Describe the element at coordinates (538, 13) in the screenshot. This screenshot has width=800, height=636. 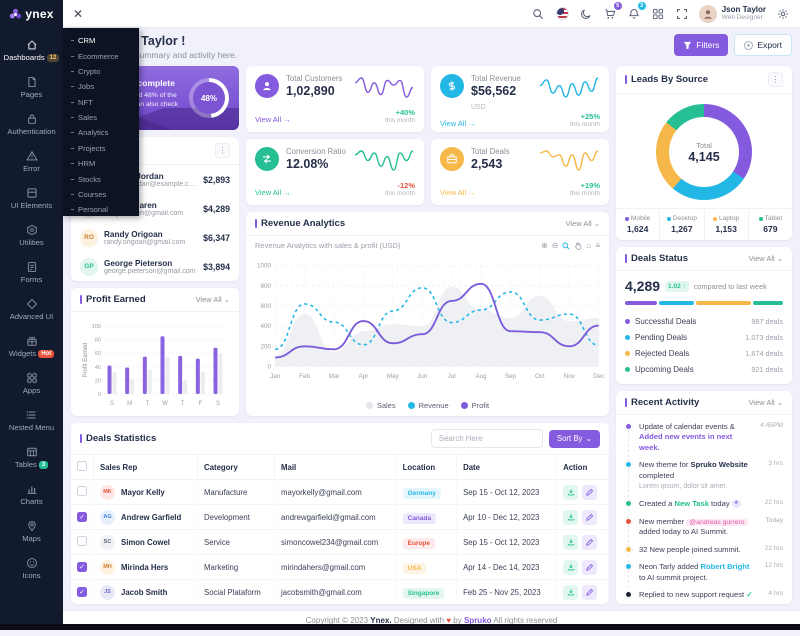
I see `search-icon` at that location.